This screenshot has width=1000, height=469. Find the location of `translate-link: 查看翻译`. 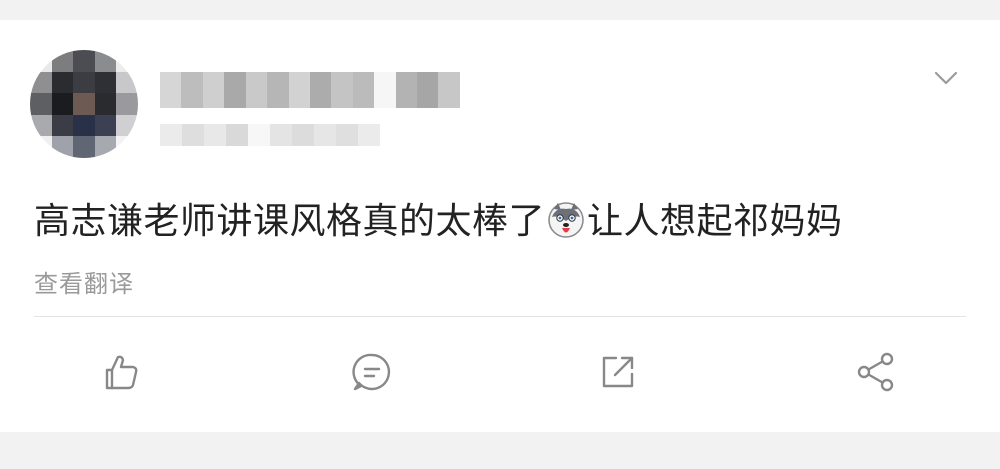

translate-link: 查看翻译 is located at coordinates (84, 281).